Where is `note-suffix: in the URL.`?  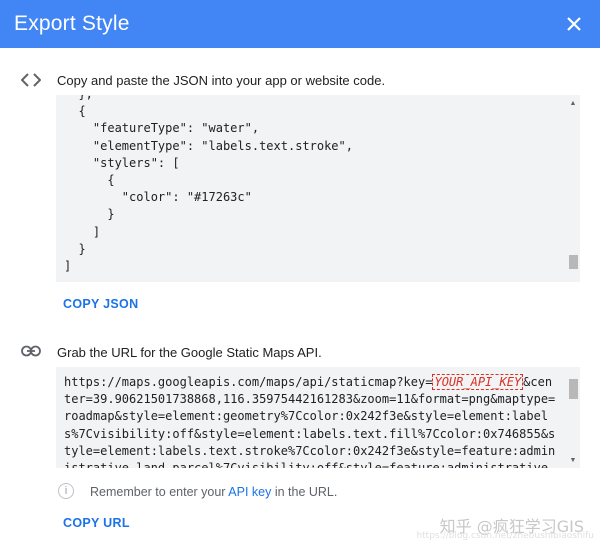
note-suffix: in the URL. is located at coordinates (304, 492).